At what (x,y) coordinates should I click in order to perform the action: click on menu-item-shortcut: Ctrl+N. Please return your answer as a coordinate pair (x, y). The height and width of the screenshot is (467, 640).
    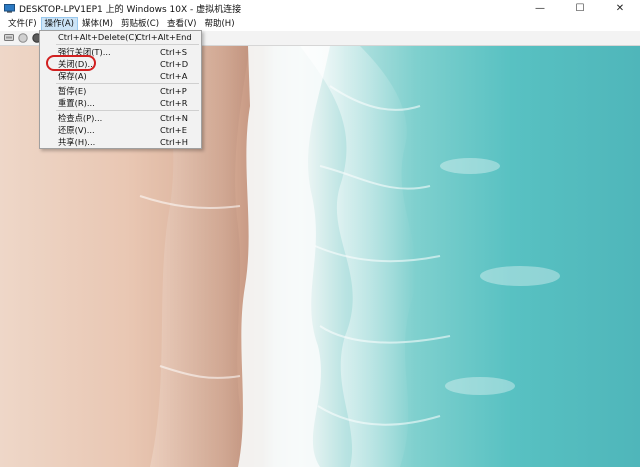
    Looking at the image, I should click on (174, 118).